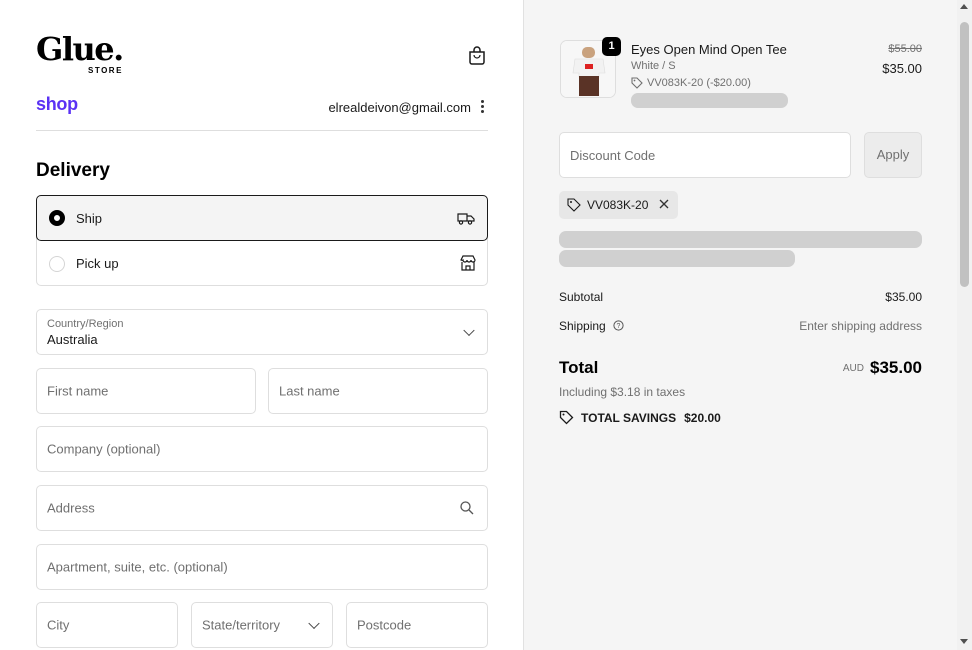 The image size is (972, 650). I want to click on city-placeholder: City, so click(58, 625).